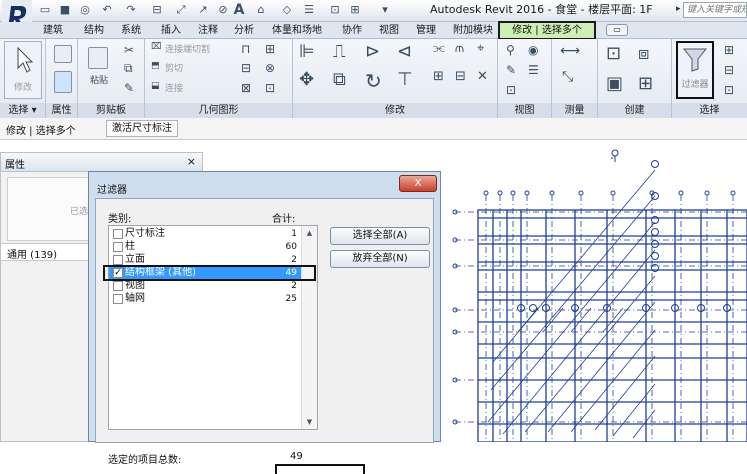 This screenshot has width=747, height=474. I want to click on list-item: 尺寸标注 1, so click(206, 234).